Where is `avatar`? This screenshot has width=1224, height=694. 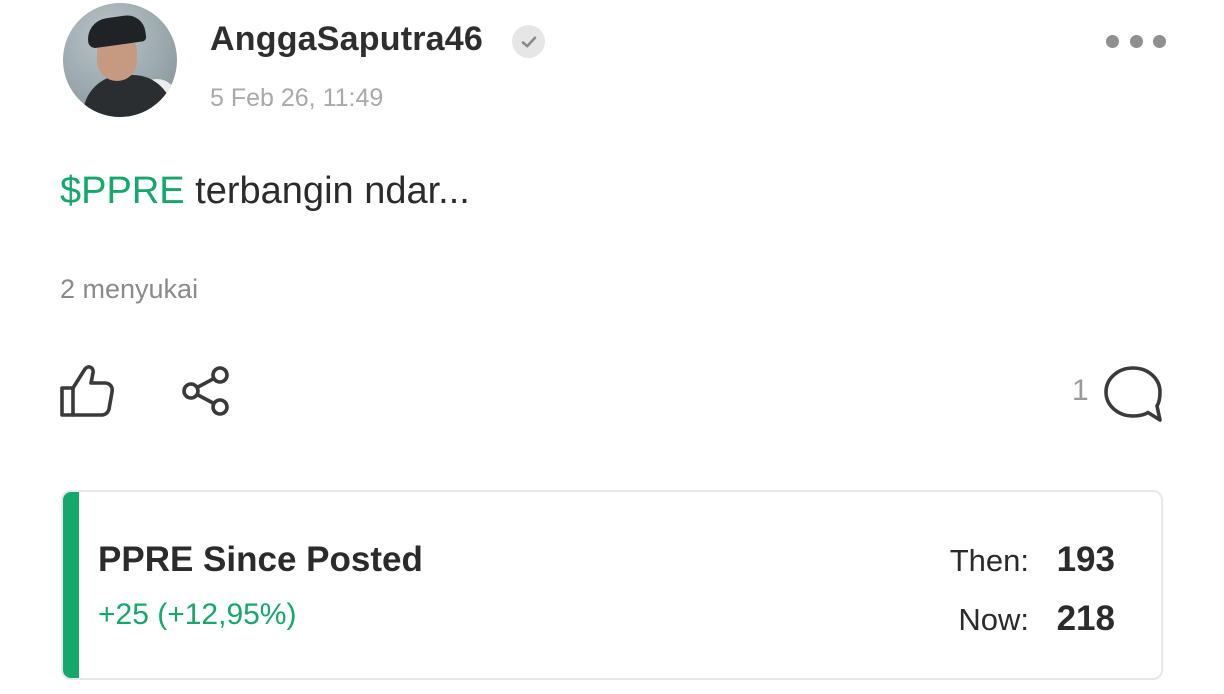
avatar is located at coordinates (120, 60).